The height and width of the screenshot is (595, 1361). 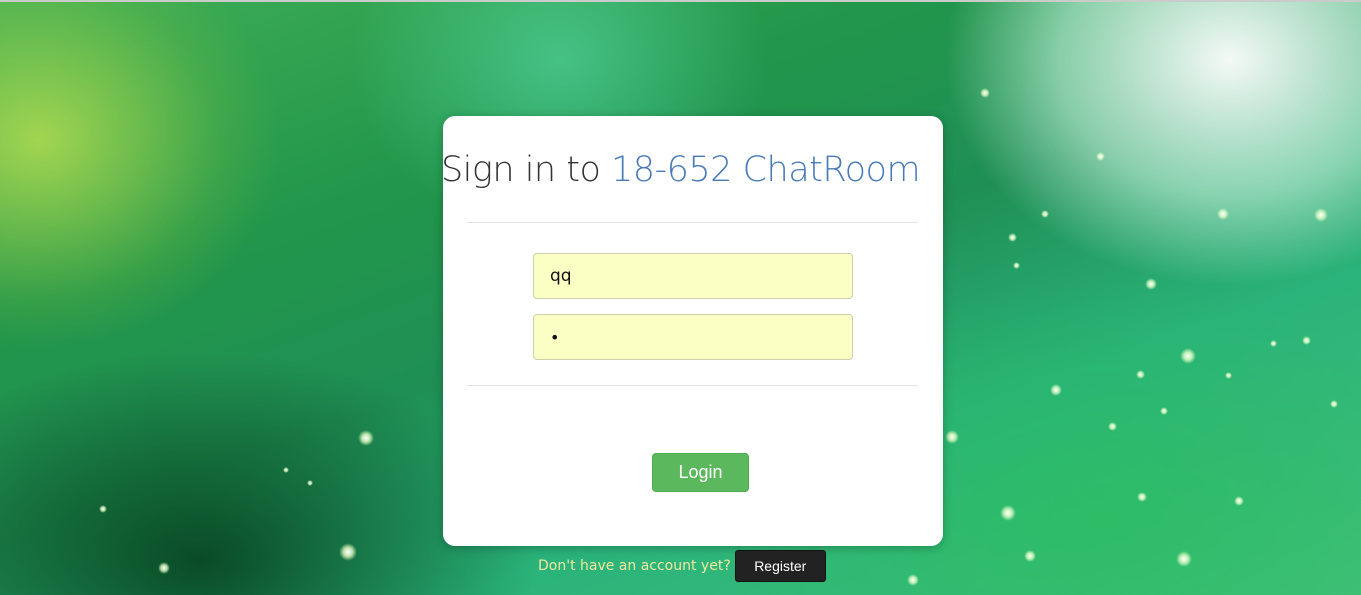 What do you see at coordinates (693, 276) in the screenshot?
I see `username-input` at bounding box center [693, 276].